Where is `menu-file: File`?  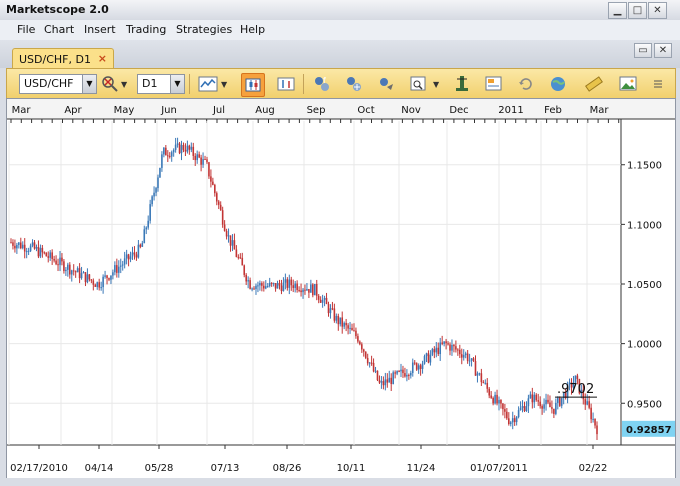 menu-file: File is located at coordinates (26, 29).